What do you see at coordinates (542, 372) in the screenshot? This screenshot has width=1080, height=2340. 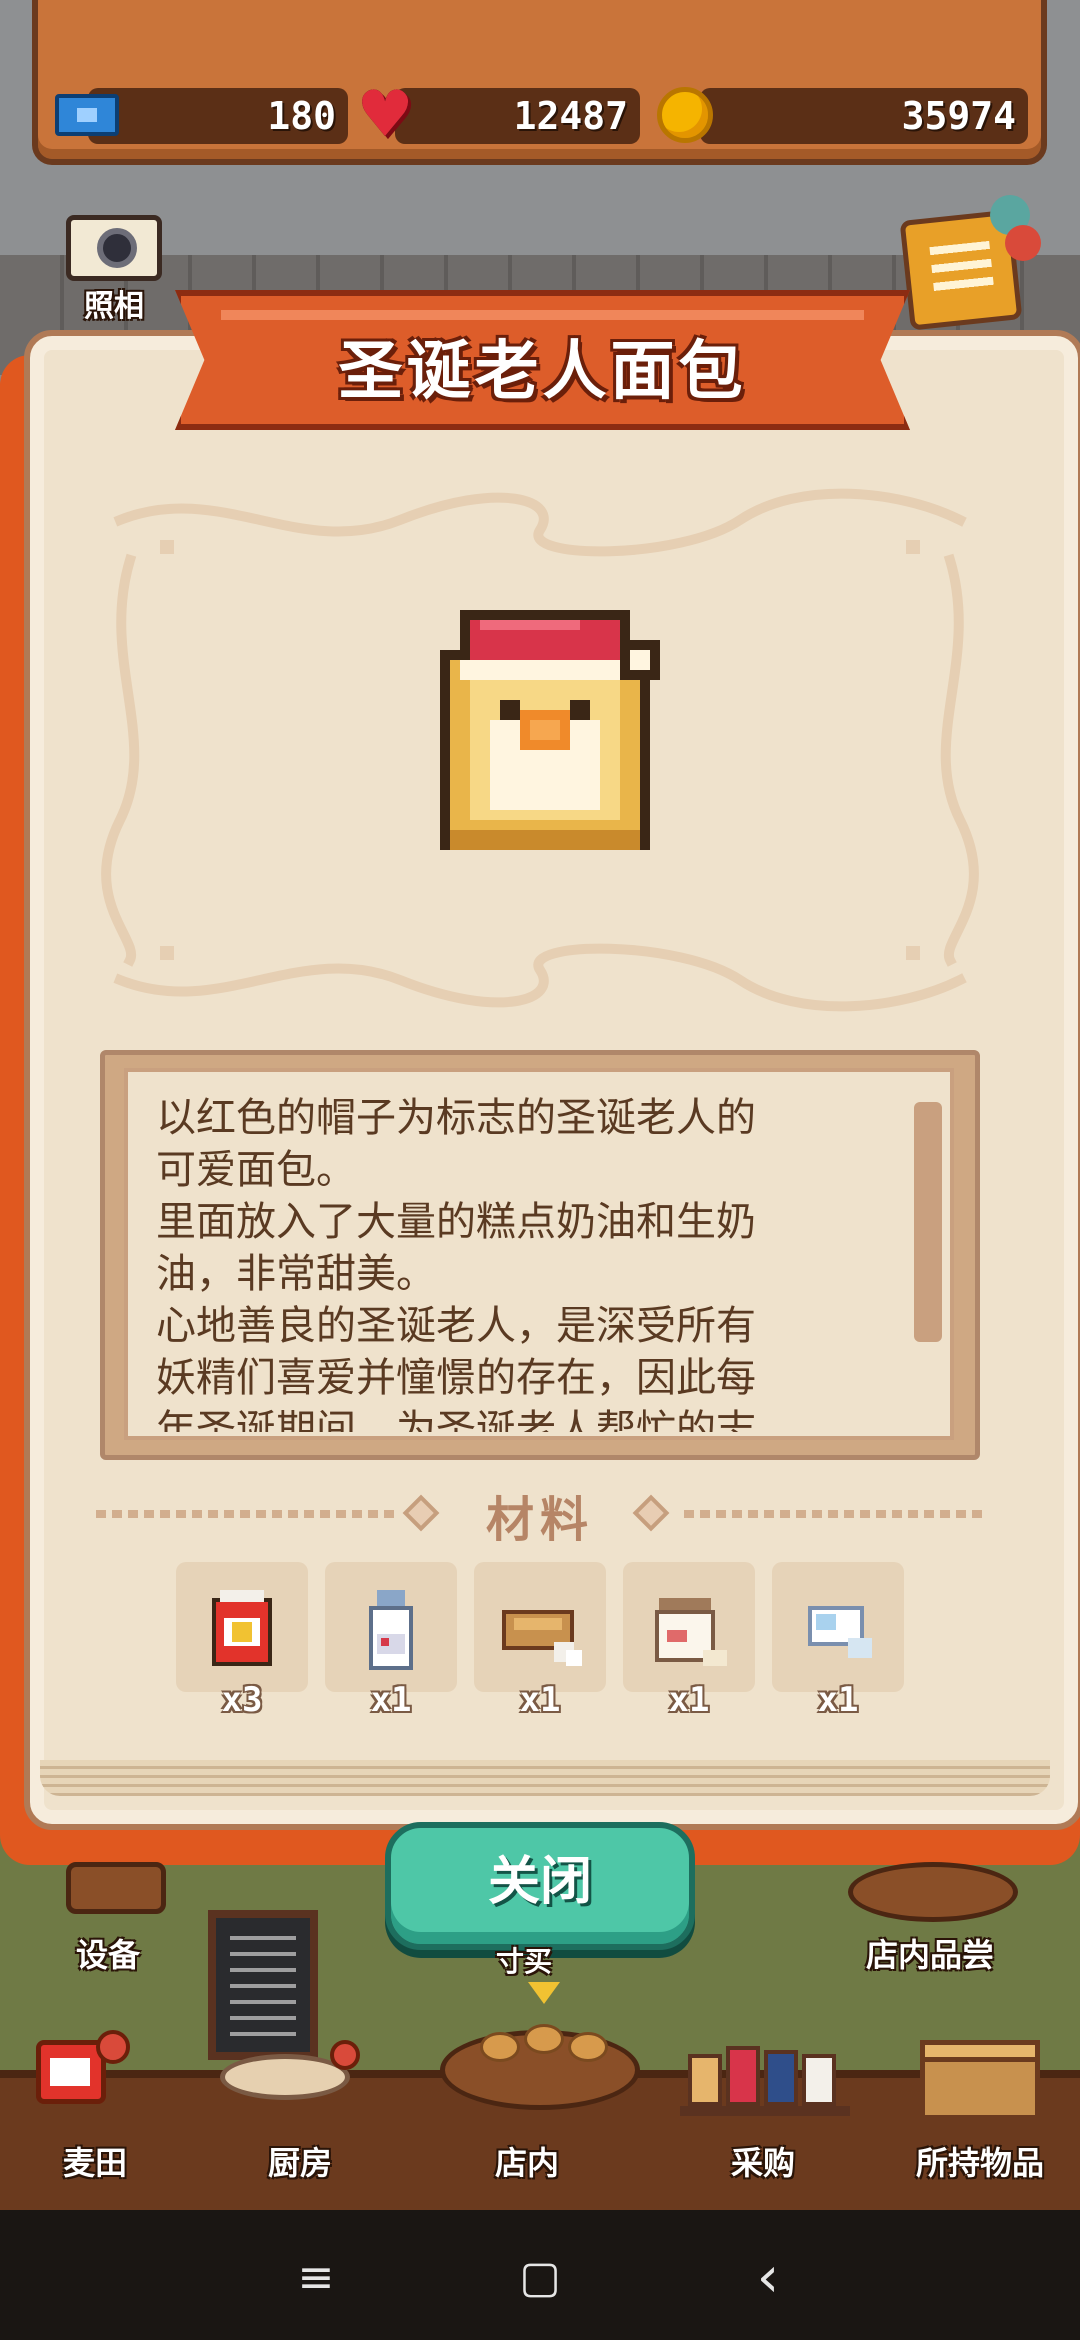 I see `dialog-title: 圣诞老人面包` at bounding box center [542, 372].